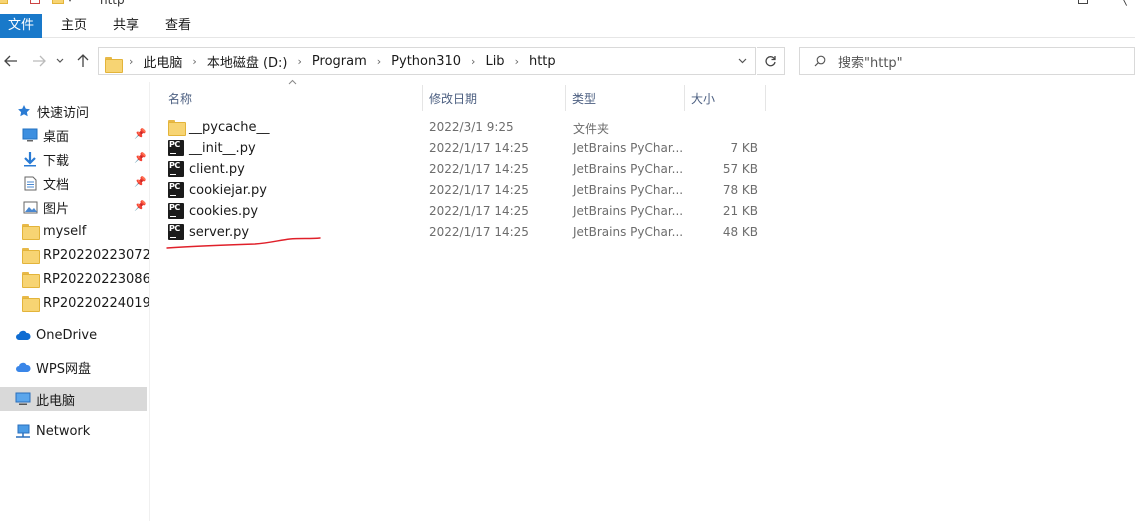 The image size is (1135, 521). I want to click on sidebar-item-myself: myself, so click(73, 231).